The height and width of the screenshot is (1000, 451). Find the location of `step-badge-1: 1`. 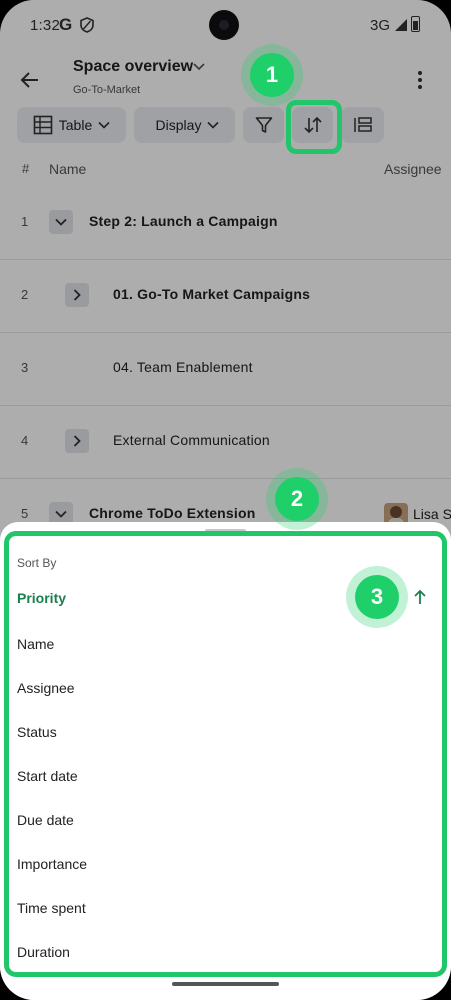

step-badge-1: 1 is located at coordinates (272, 75).